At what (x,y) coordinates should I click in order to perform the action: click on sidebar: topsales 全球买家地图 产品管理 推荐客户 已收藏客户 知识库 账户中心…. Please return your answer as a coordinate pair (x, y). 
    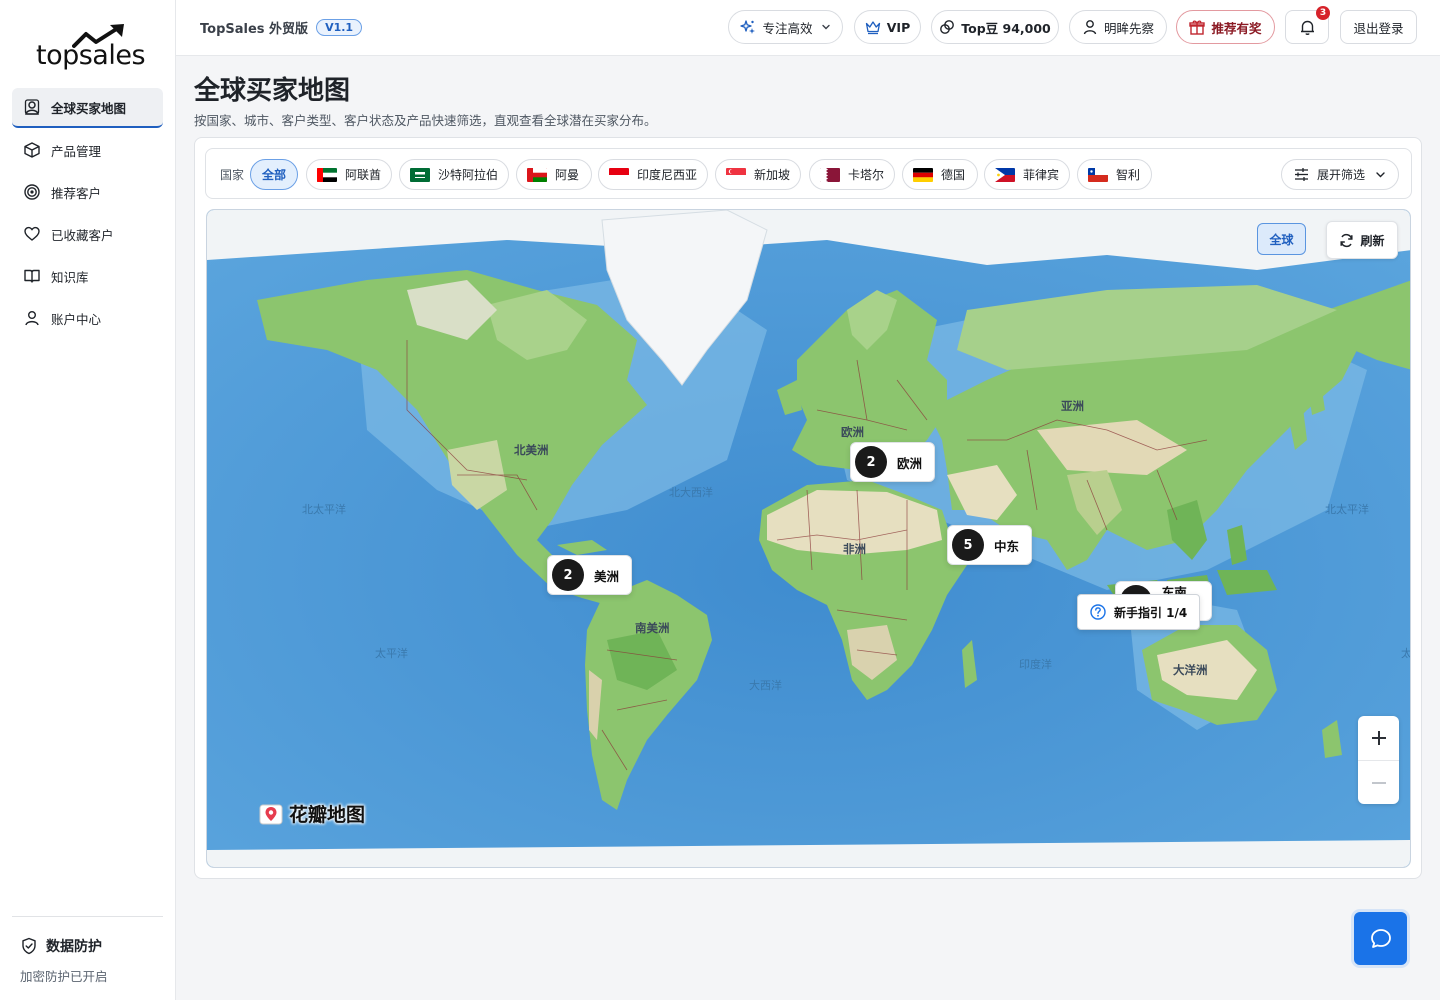
    Looking at the image, I should click on (88, 500).